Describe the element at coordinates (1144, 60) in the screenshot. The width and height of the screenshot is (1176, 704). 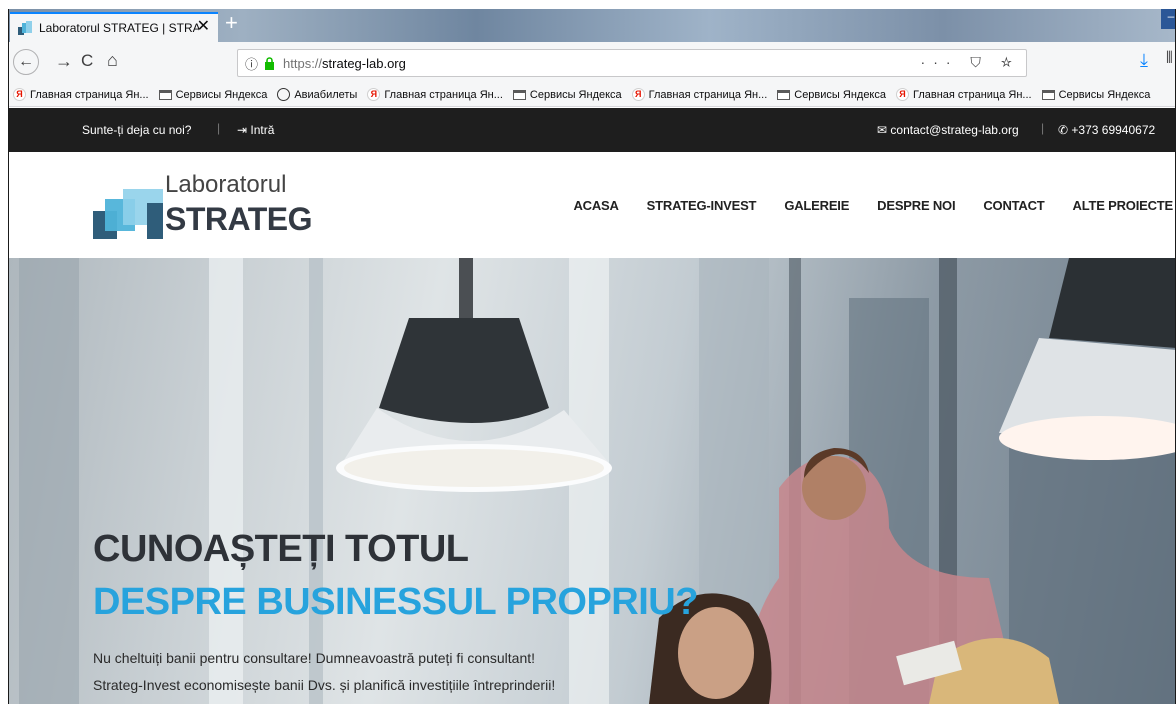
I see `download-icon: ⤓` at that location.